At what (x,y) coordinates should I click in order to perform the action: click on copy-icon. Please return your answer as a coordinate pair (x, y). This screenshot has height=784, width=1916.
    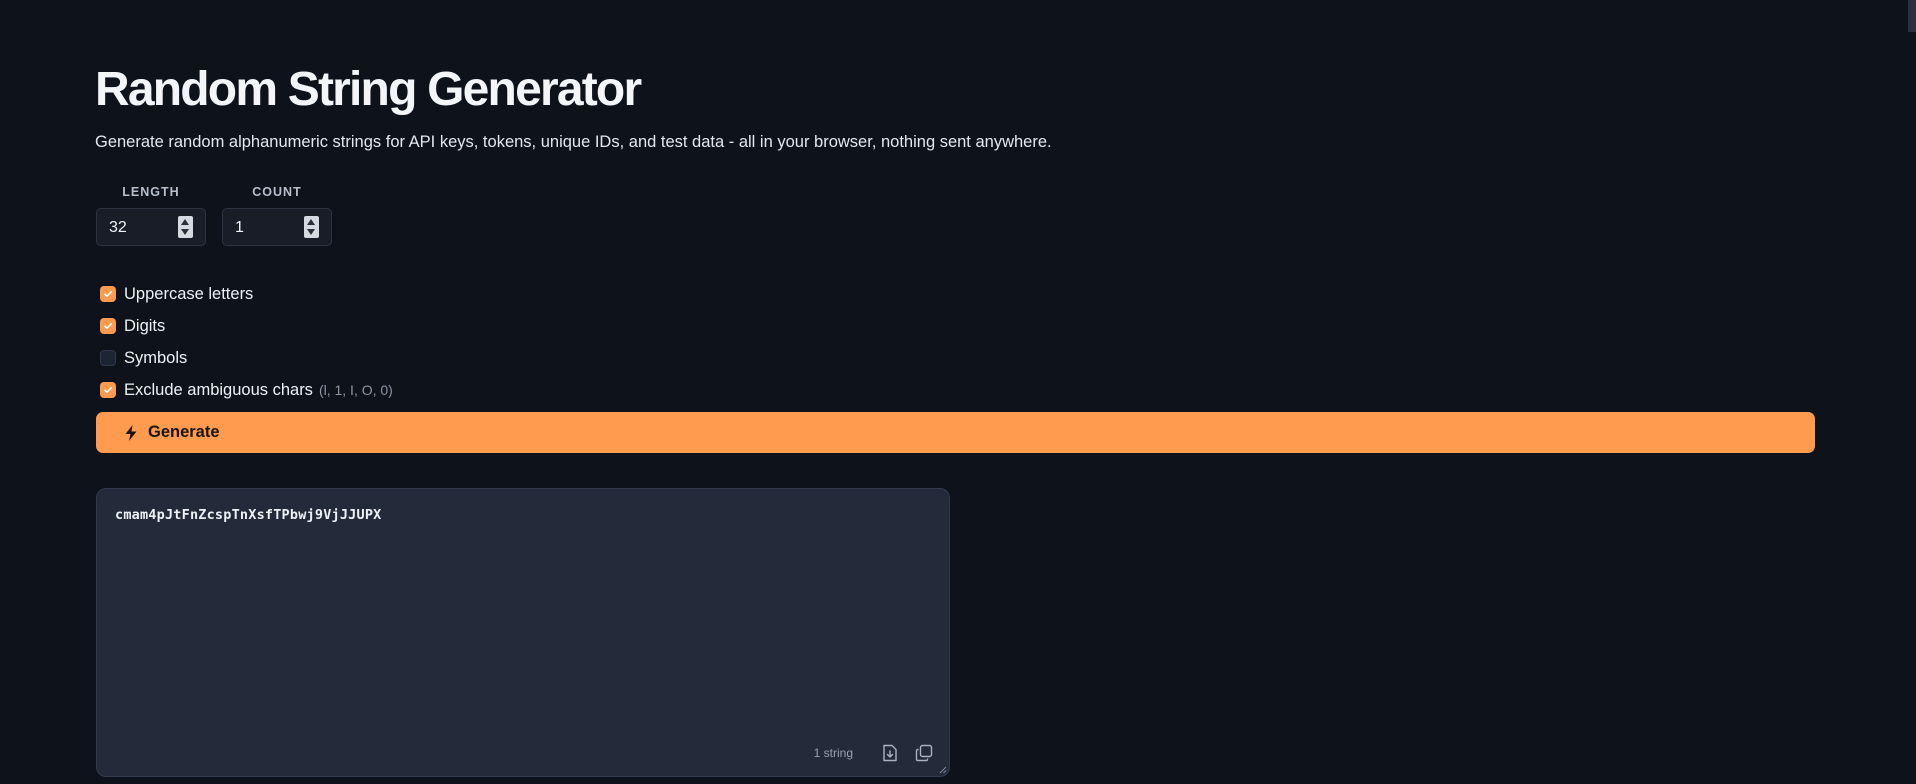
    Looking at the image, I should click on (924, 753).